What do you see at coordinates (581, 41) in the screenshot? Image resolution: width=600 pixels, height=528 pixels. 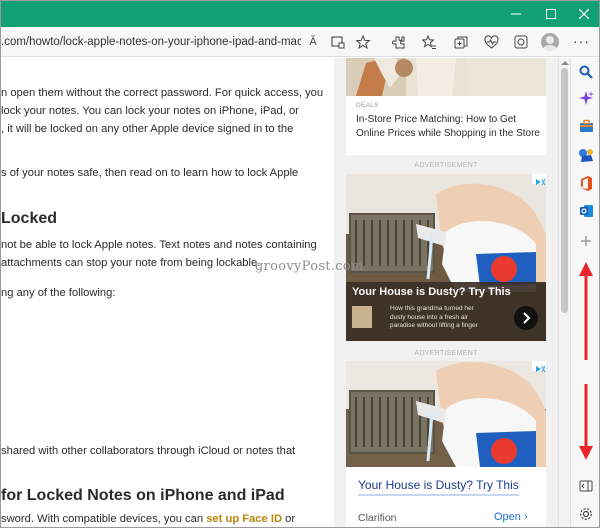 I see `more-options-icon: ···` at bounding box center [581, 41].